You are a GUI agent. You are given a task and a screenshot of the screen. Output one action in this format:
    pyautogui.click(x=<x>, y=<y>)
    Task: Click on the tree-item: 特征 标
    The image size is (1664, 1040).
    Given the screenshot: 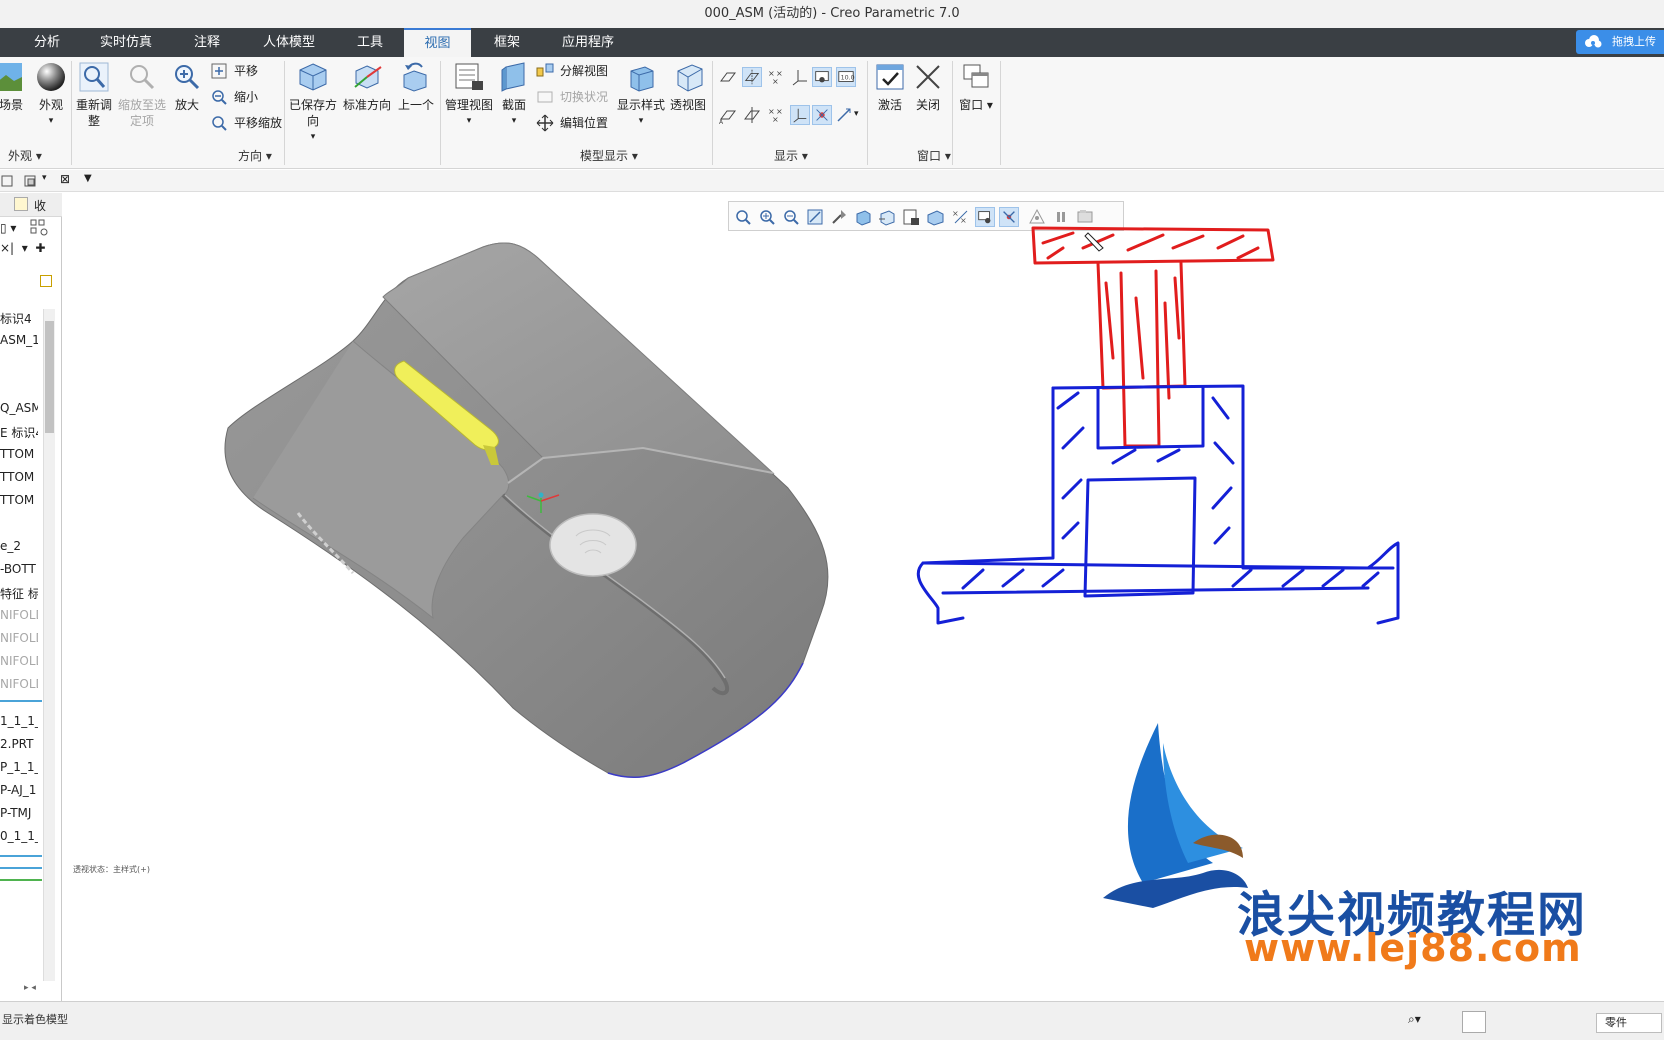 What is the action you would take?
    pyautogui.click(x=19, y=593)
    